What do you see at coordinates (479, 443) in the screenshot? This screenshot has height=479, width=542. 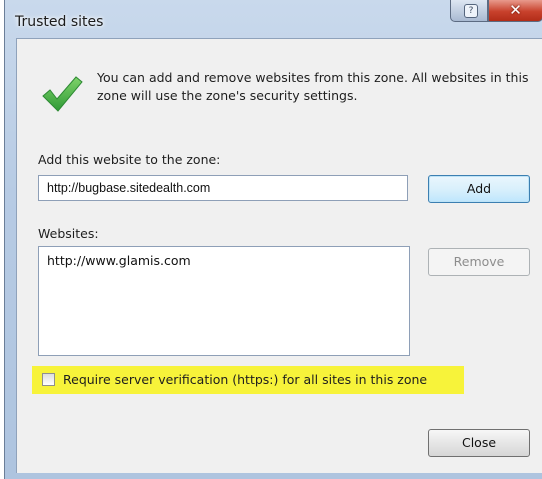 I see `close-button: Close` at bounding box center [479, 443].